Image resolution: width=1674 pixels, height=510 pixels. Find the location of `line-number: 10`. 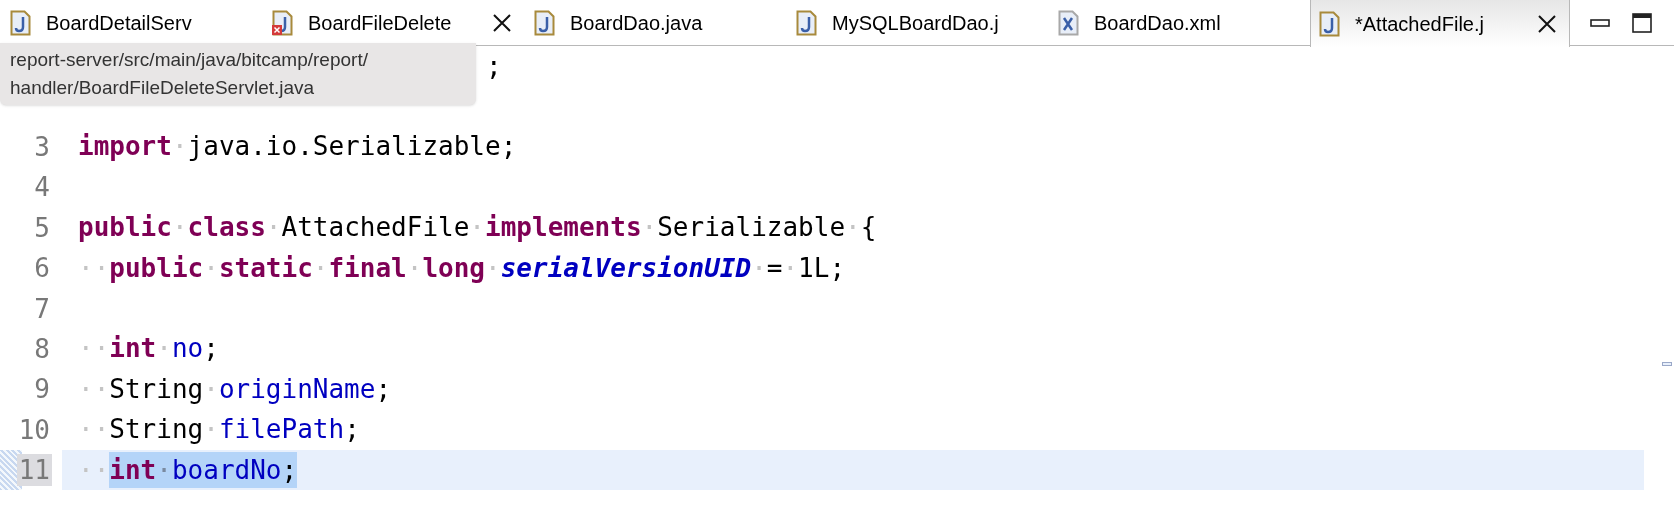

line-number: 10 is located at coordinates (34, 429).